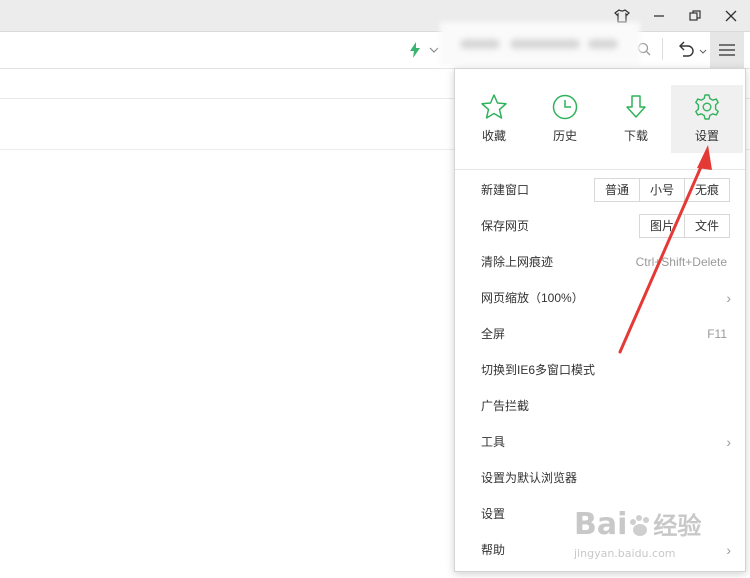 This screenshot has height=578, width=750. What do you see at coordinates (665, 249) in the screenshot?
I see `annotation-arrow` at bounding box center [665, 249].